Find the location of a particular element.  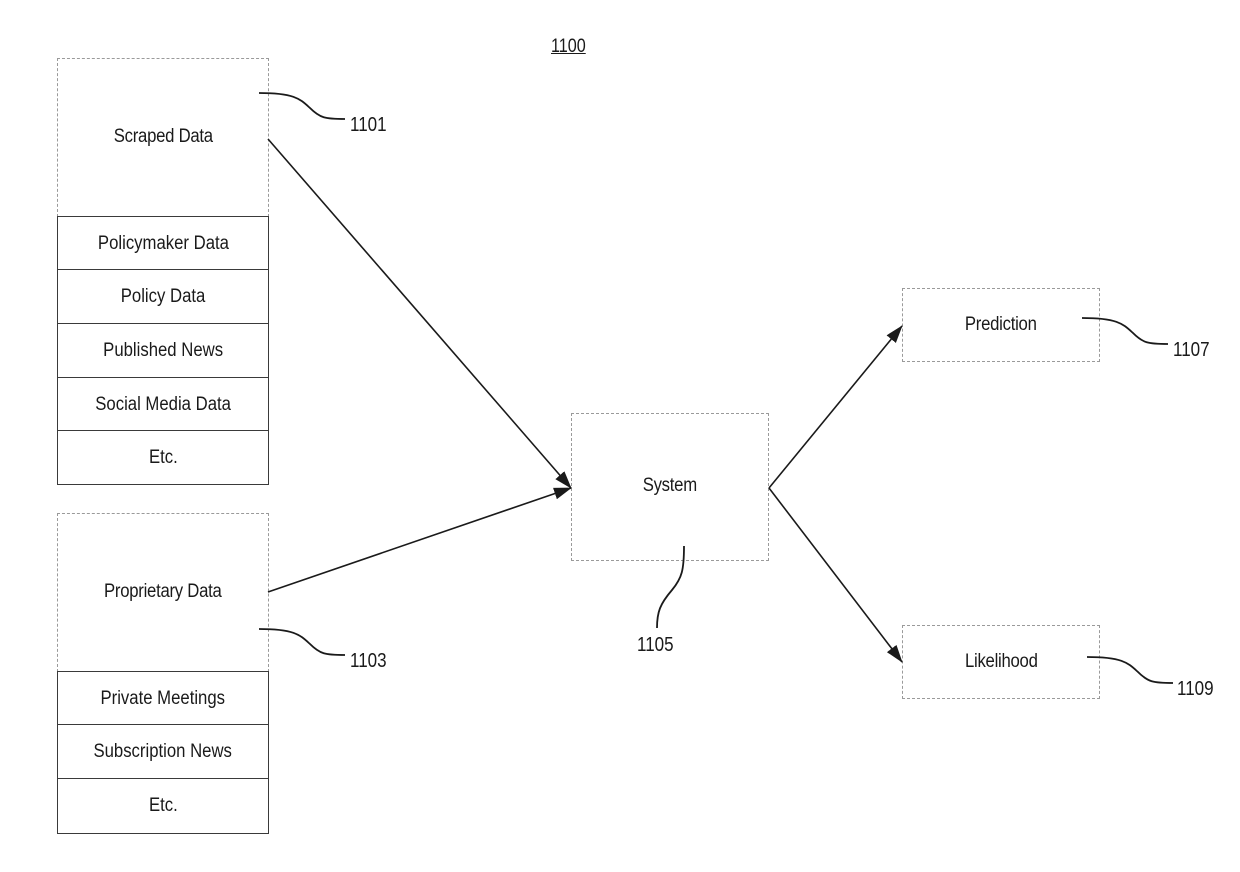

edge-system-to-likelihood is located at coordinates (835, 575).